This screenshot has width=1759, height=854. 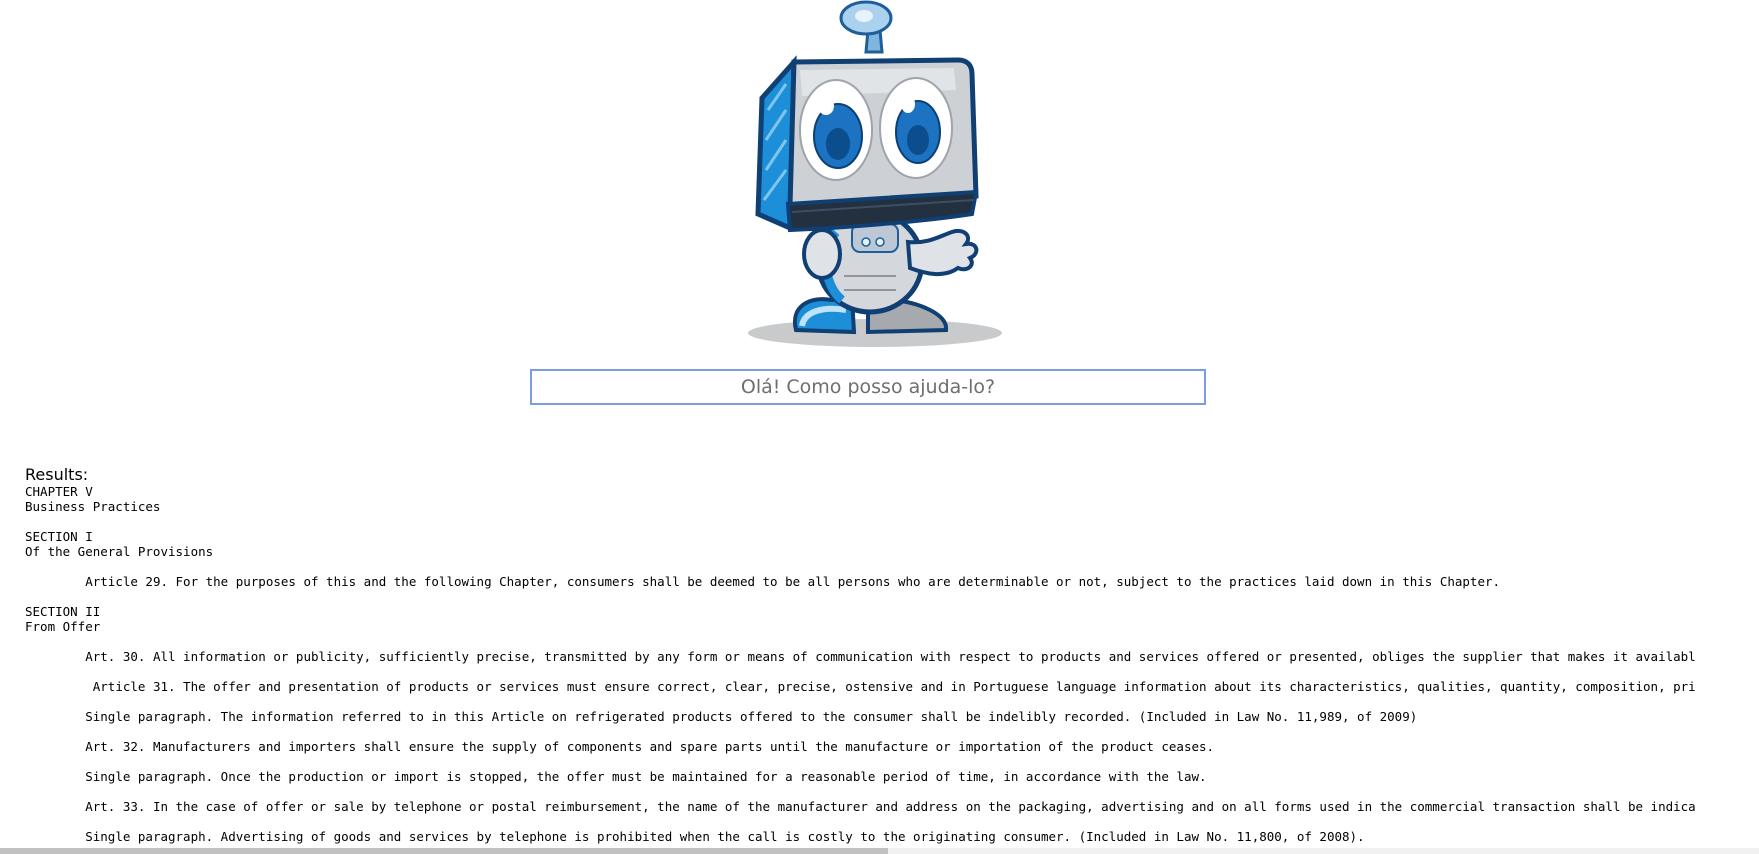 I want to click on results-heading: Results:, so click(x=57, y=474).